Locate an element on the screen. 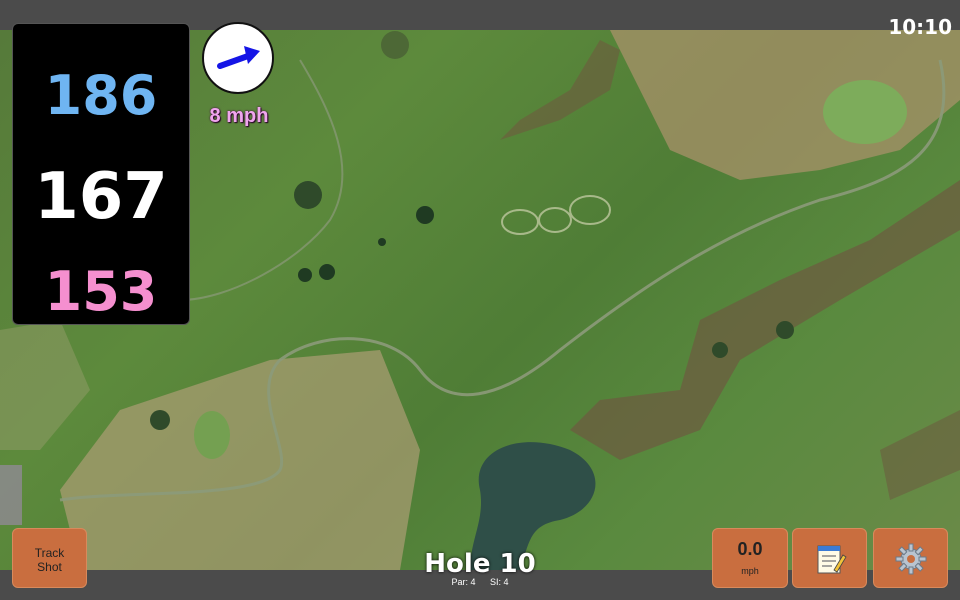  settings-button is located at coordinates (910, 558).